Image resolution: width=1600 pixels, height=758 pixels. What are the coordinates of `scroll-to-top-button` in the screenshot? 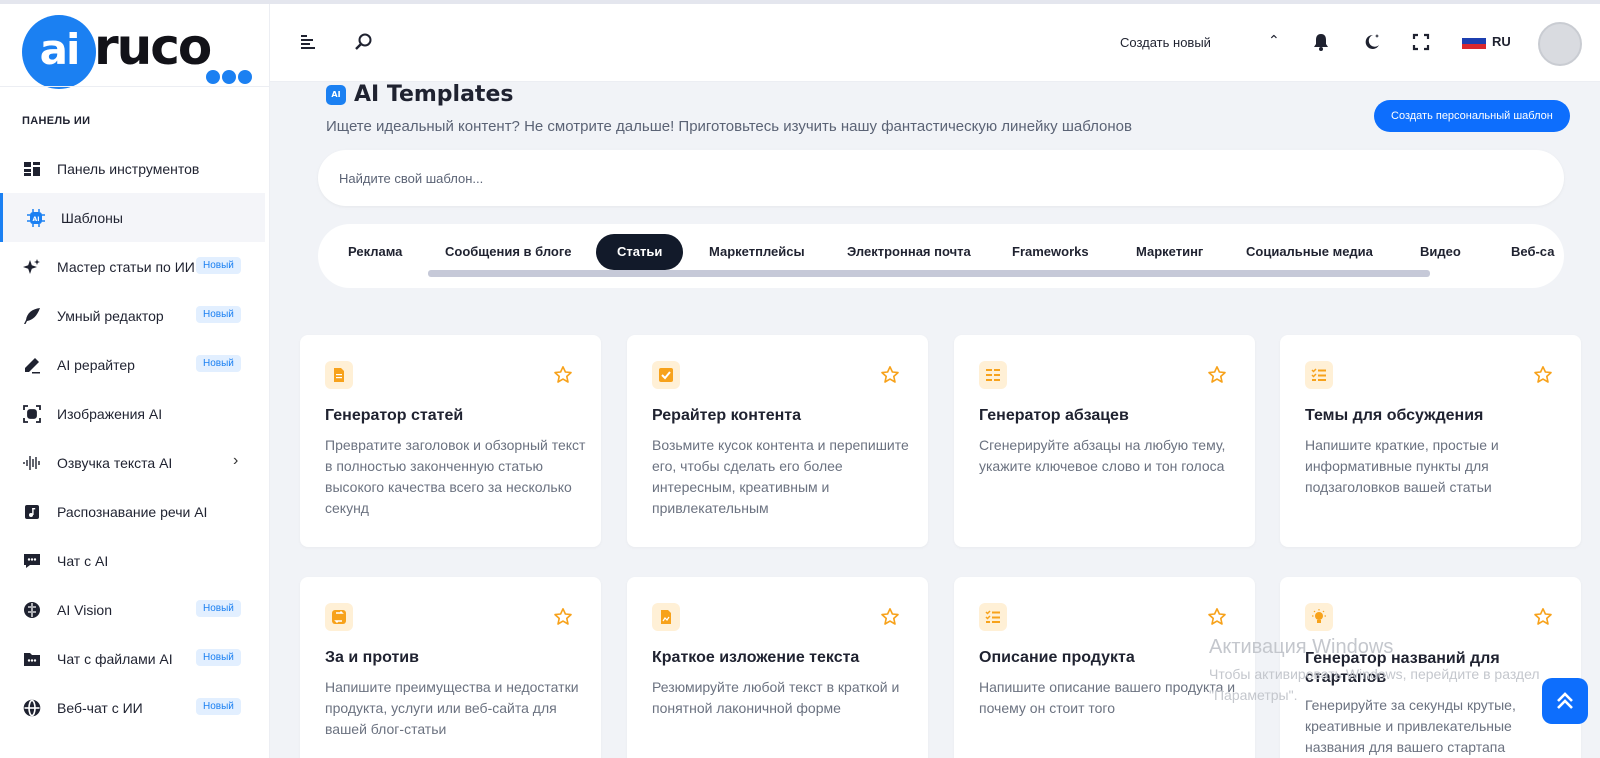 It's located at (1565, 701).